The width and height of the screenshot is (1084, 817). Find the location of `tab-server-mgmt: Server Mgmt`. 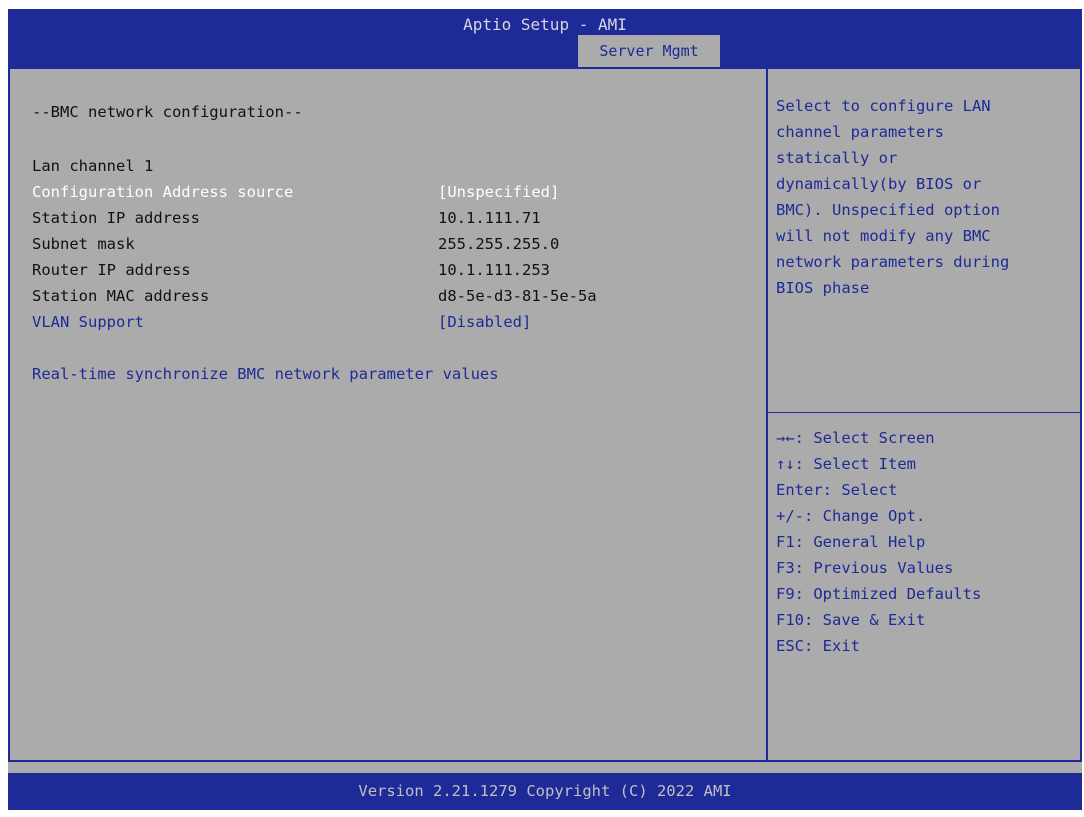

tab-server-mgmt: Server Mgmt is located at coordinates (649, 51).